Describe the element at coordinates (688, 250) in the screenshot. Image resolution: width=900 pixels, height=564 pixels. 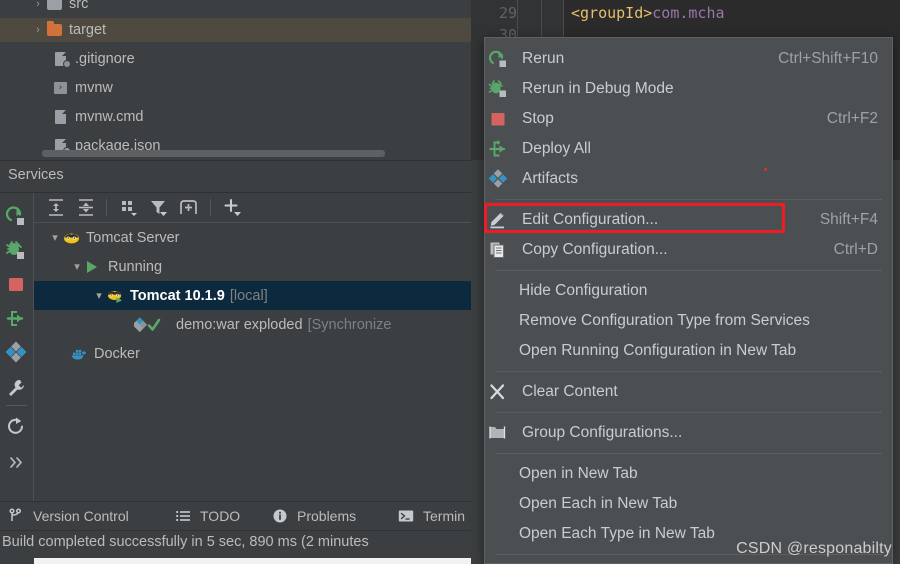
I see `menu-item-copy-configuration: Copy Configuration... Ctrl+D` at that location.